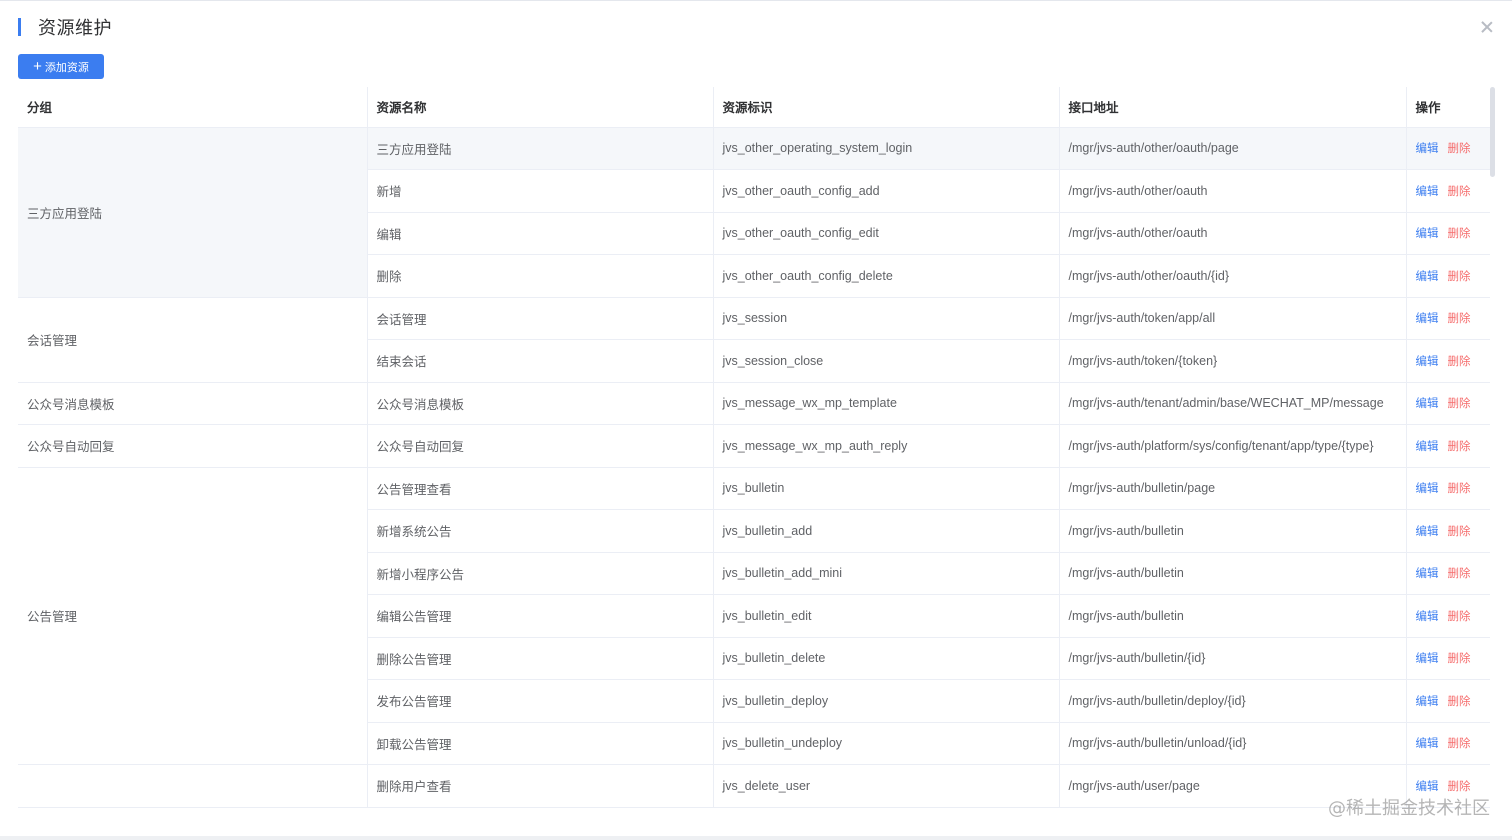 Image resolution: width=1512 pixels, height=840 pixels. I want to click on group-cell: 三方应用登陆, so click(193, 212).